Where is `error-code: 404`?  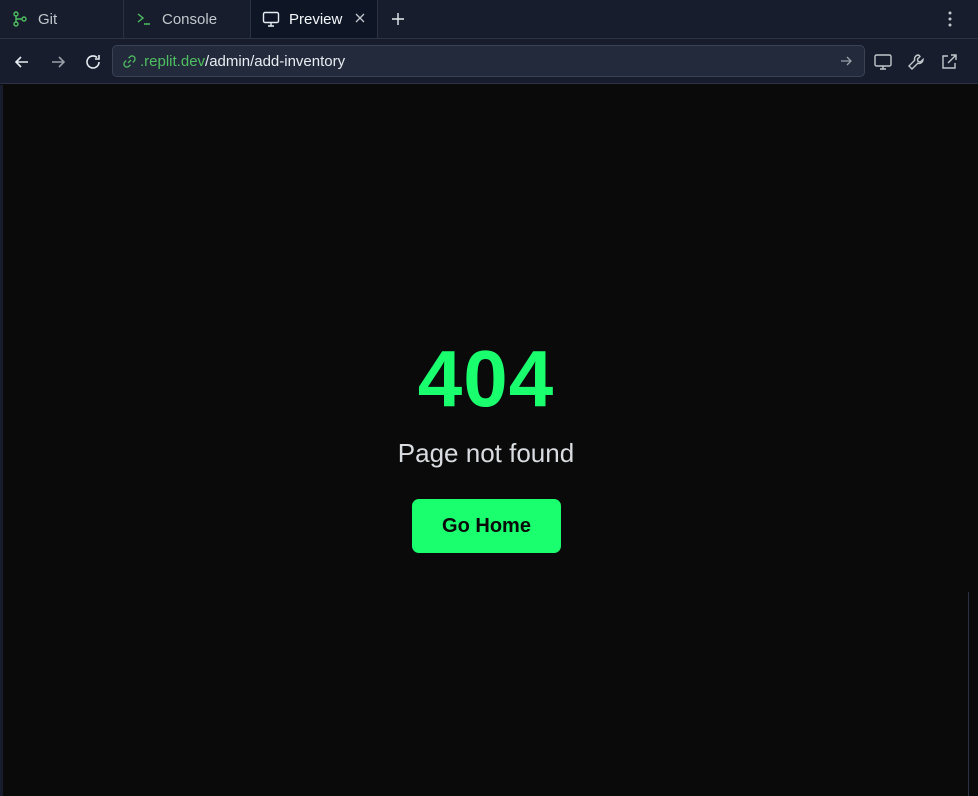
error-code: 404 is located at coordinates (486, 378).